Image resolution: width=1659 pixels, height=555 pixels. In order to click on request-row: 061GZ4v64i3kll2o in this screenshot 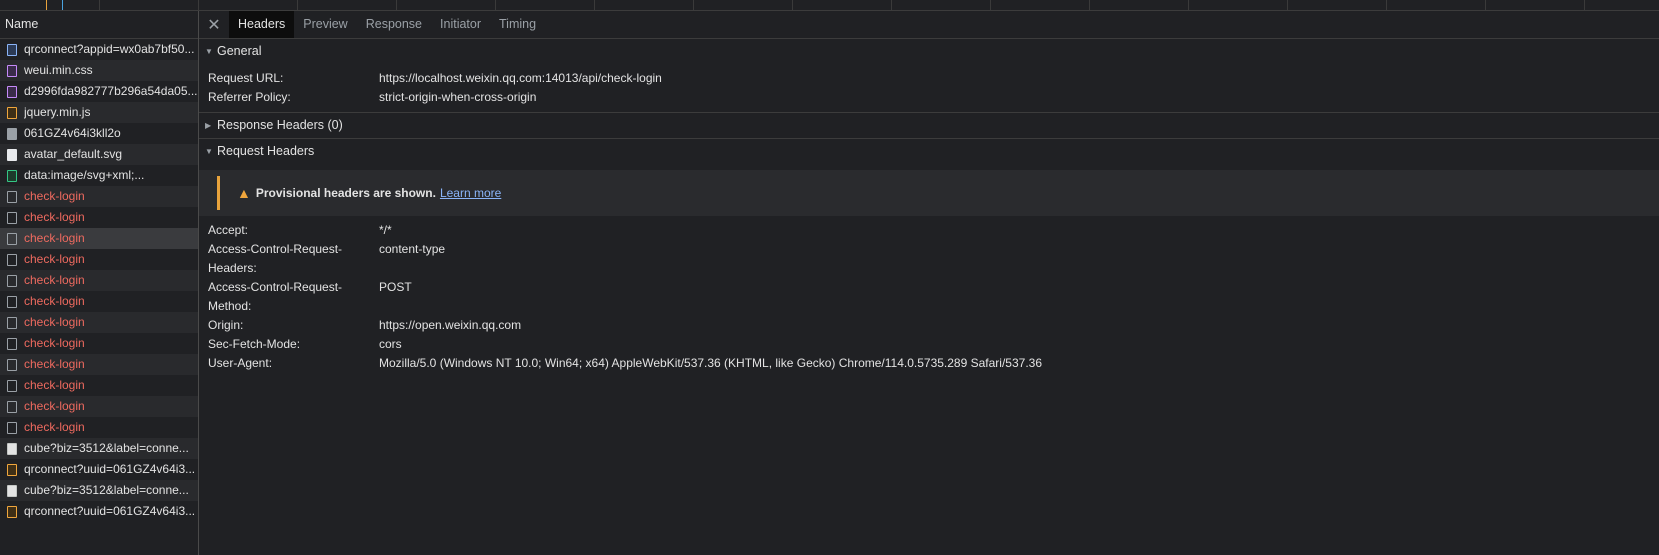, I will do `click(99, 133)`.